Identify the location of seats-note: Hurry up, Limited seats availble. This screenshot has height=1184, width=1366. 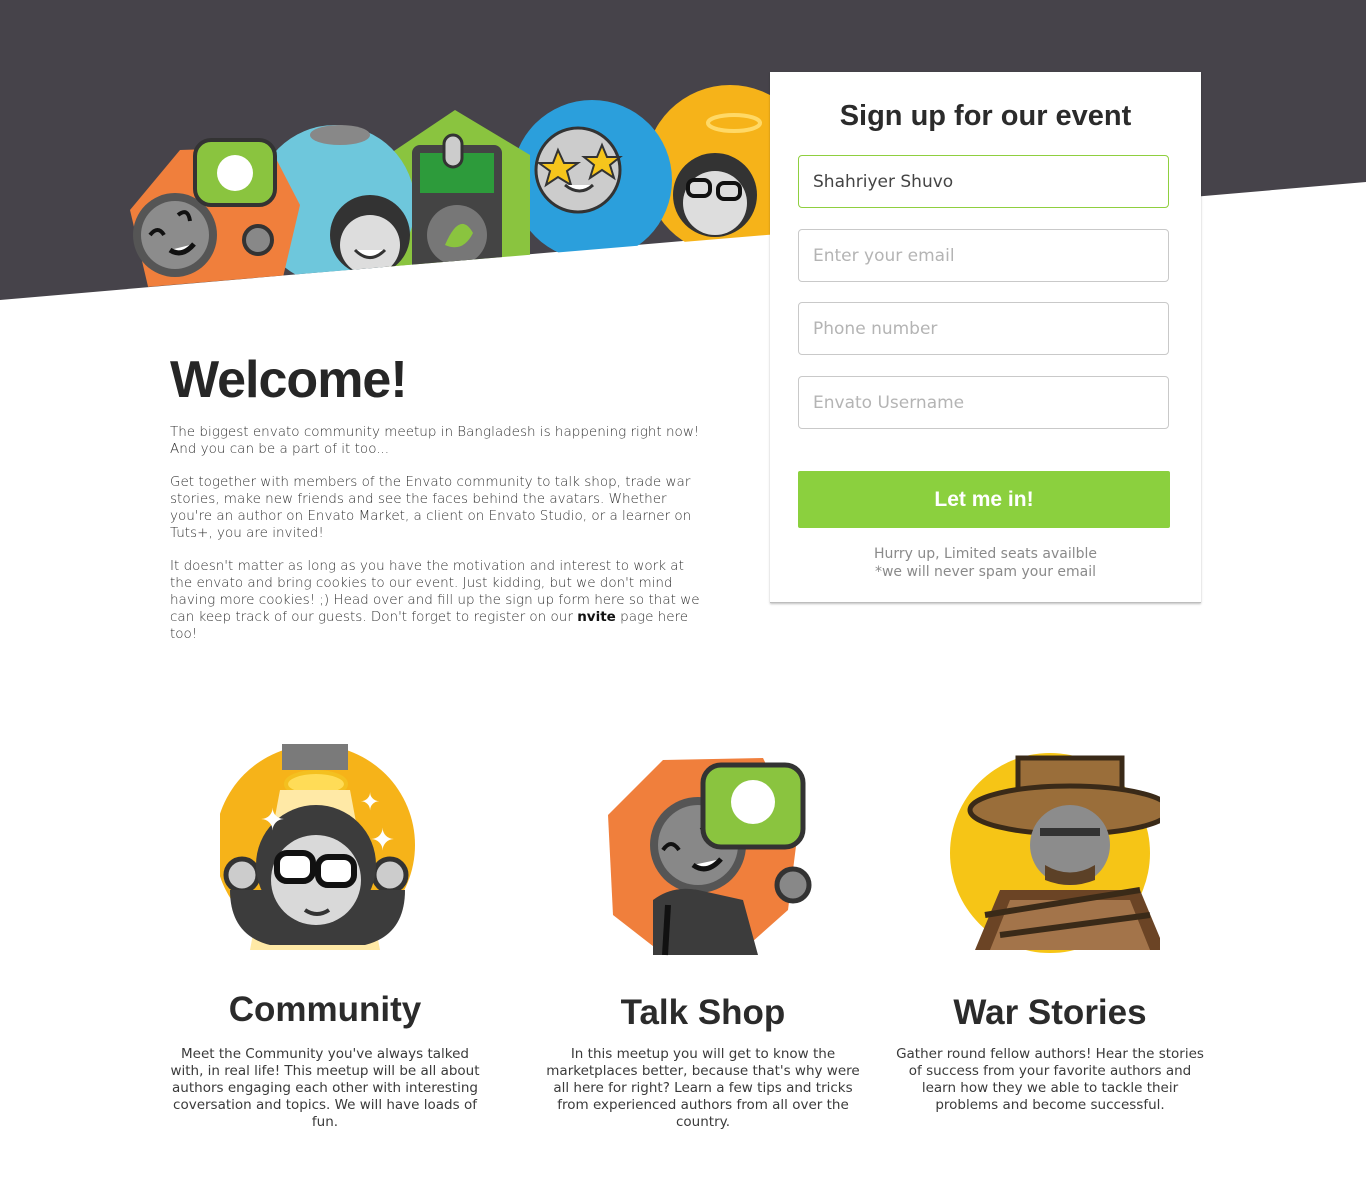
(985, 554).